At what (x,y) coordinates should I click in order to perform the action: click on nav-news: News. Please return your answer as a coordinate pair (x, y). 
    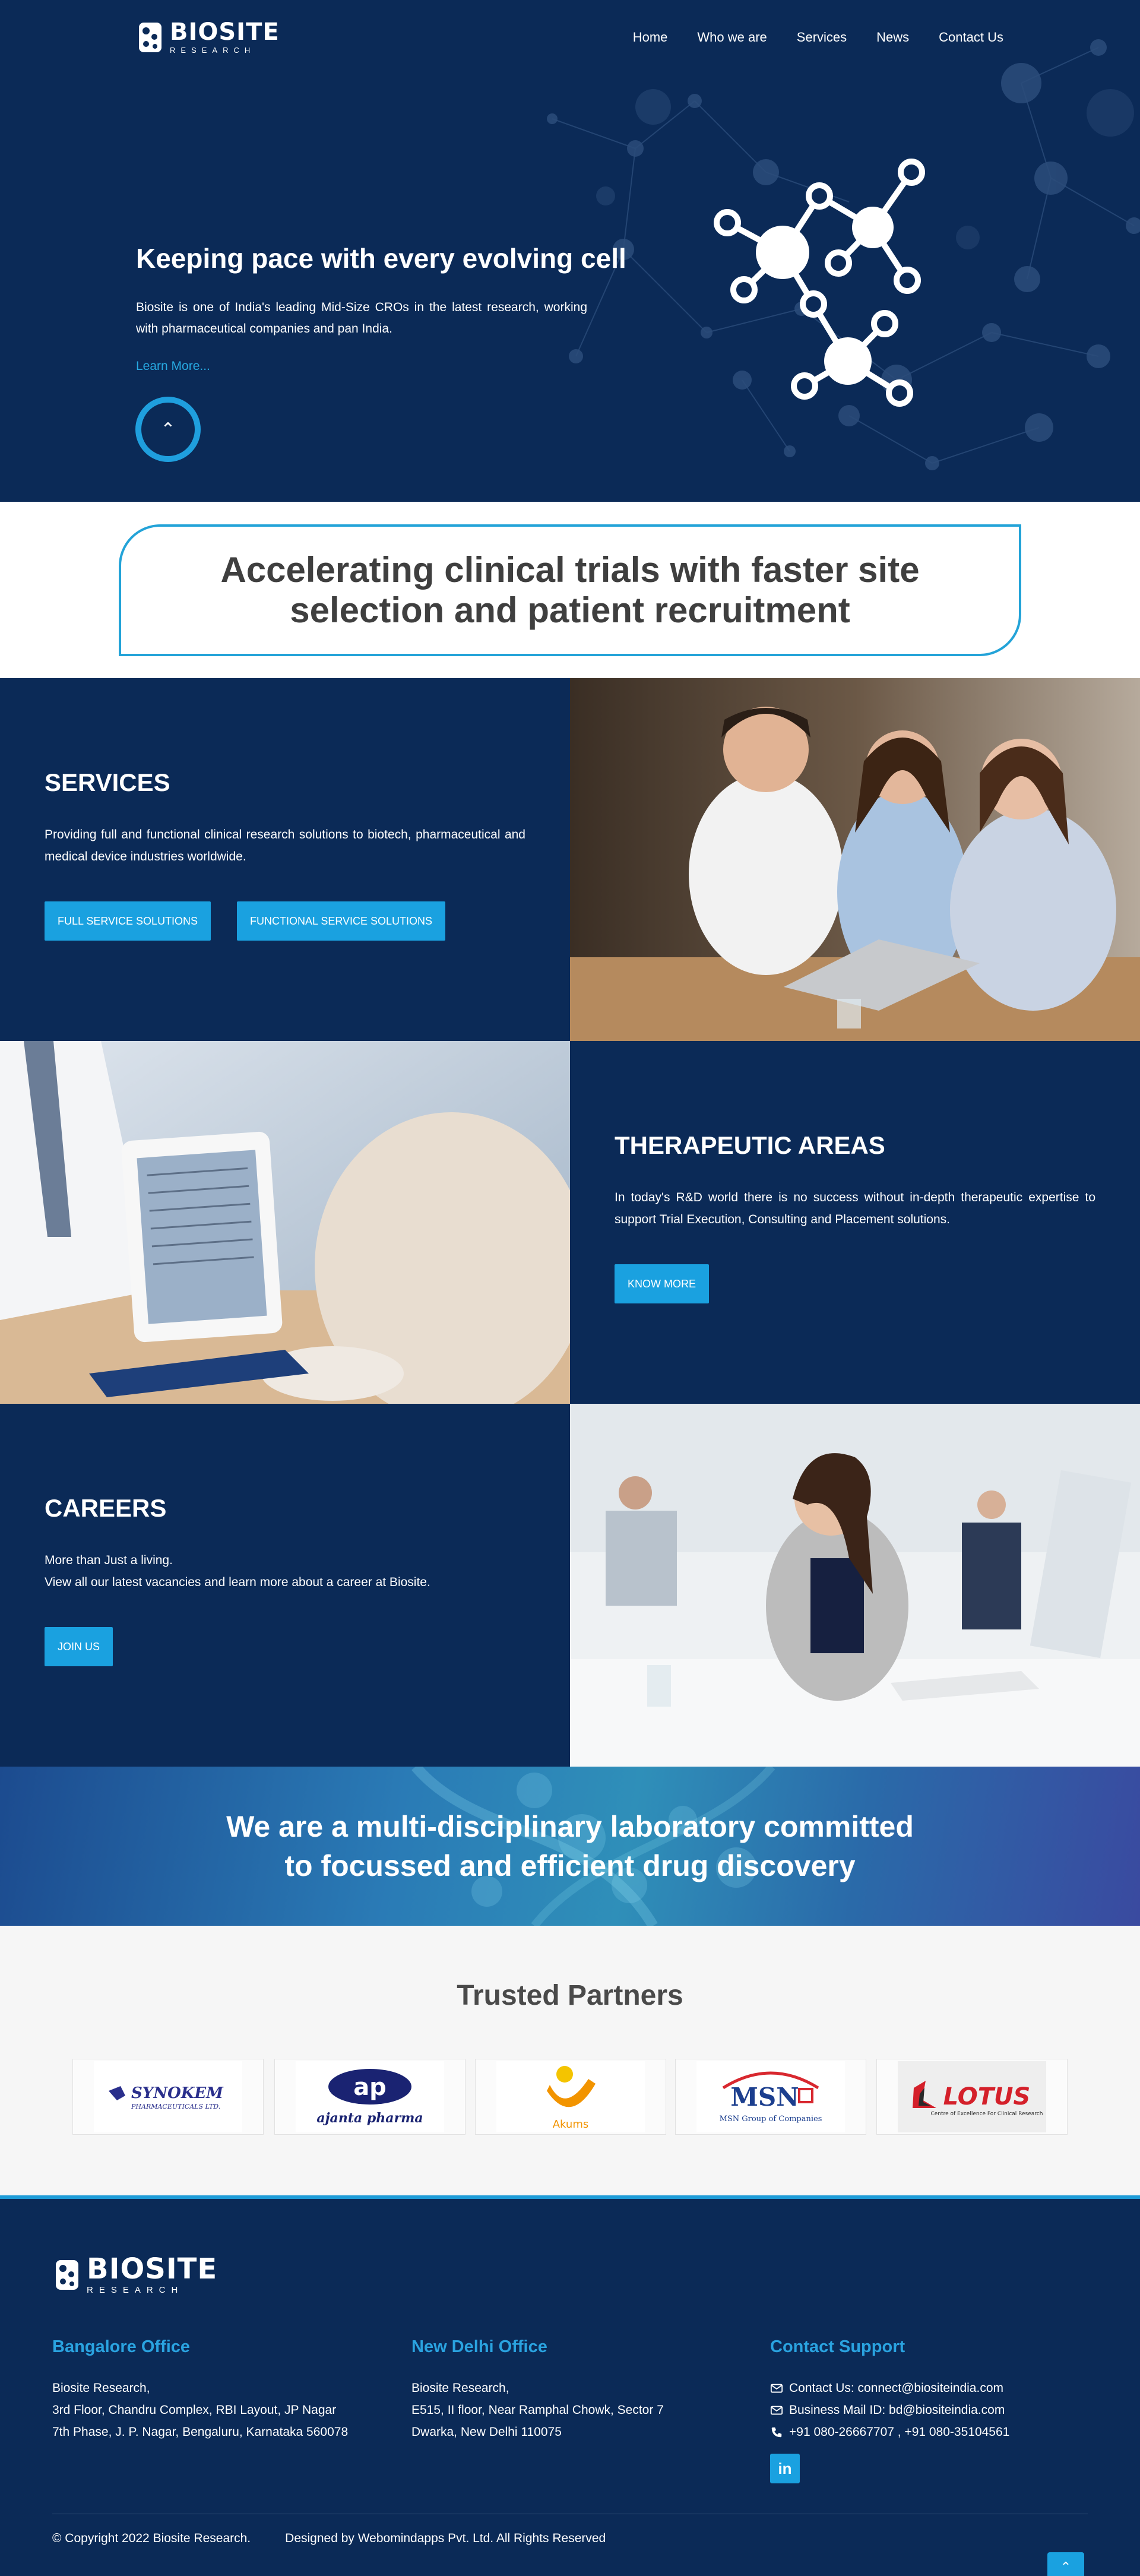
    Looking at the image, I should click on (892, 37).